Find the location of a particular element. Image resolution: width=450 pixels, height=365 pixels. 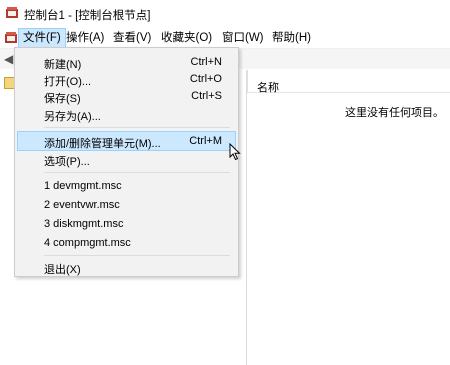

empty-message: 这里没有任何项目。 is located at coordinates (394, 113).